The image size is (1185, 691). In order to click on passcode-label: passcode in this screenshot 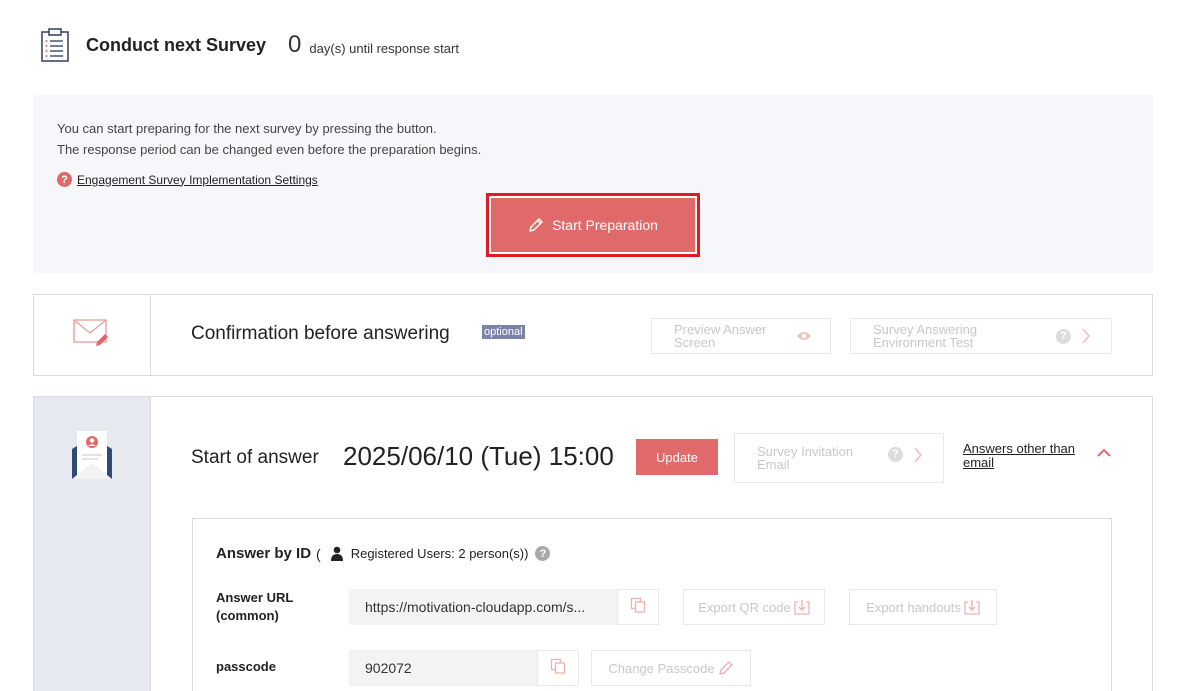, I will do `click(246, 666)`.